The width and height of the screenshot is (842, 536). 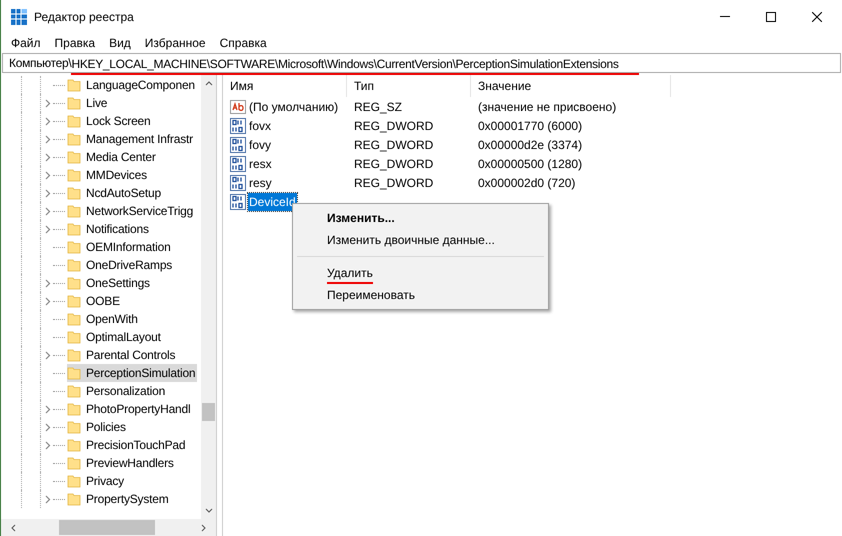 I want to click on tree-item: Live, so click(x=88, y=103).